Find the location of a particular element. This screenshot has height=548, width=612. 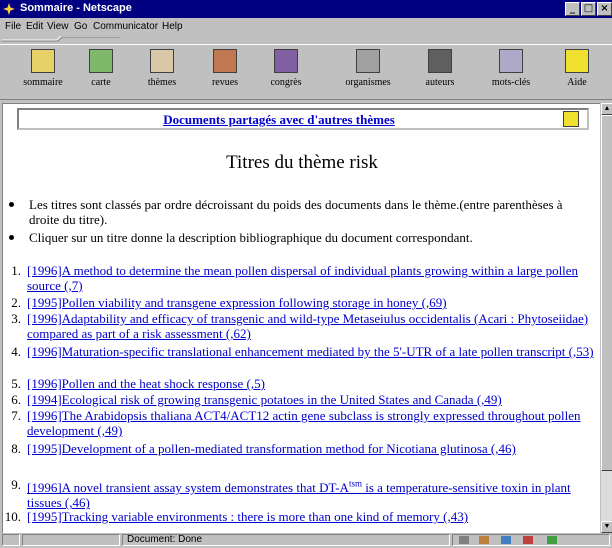

shared-documents-link: Documents partagés avec d'autres thèmes is located at coordinates (279, 120).